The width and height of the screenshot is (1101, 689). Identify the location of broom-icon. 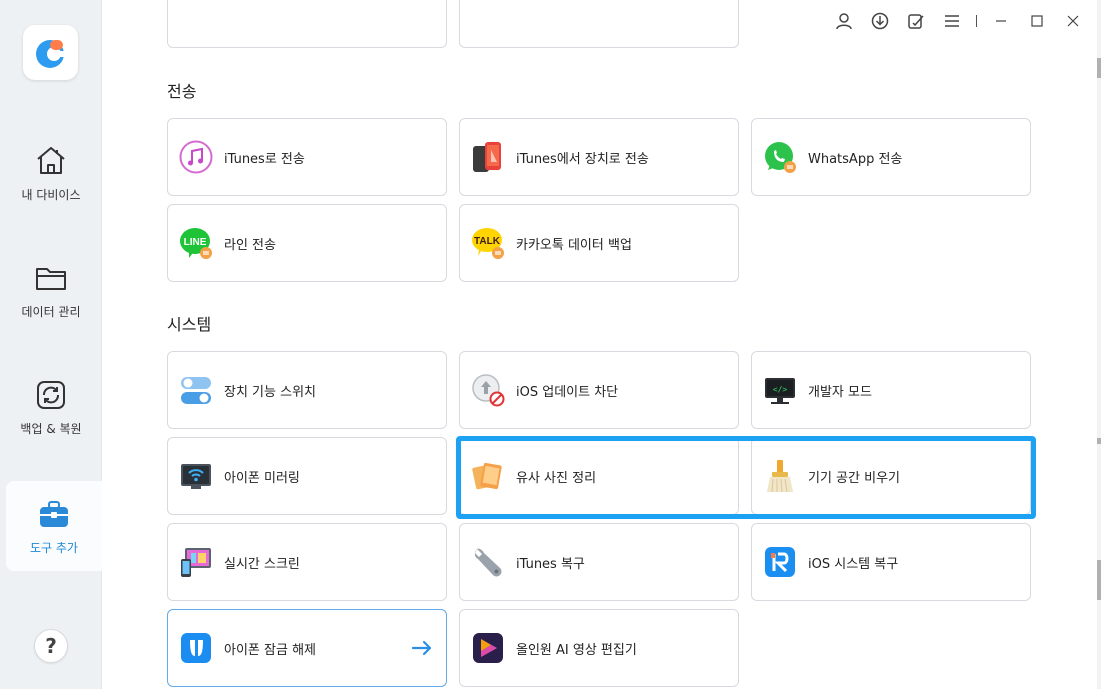
(780, 476).